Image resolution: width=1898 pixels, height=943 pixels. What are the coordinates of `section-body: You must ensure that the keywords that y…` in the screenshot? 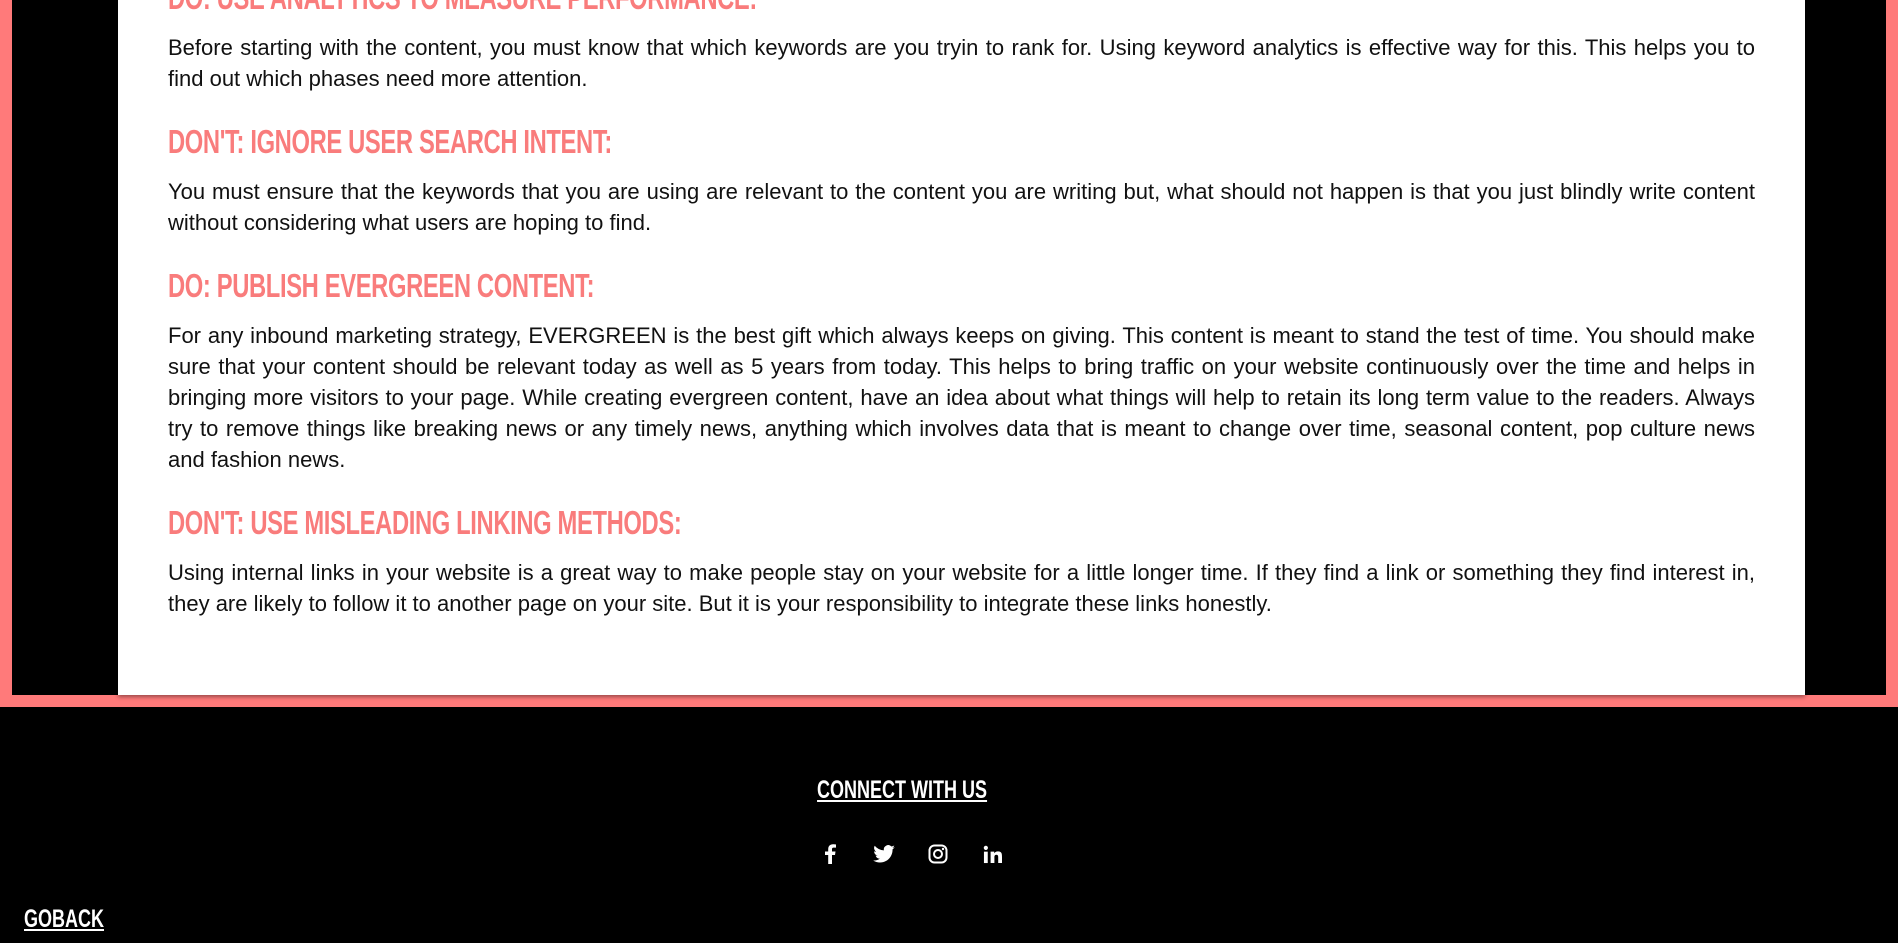 It's located at (961, 207).